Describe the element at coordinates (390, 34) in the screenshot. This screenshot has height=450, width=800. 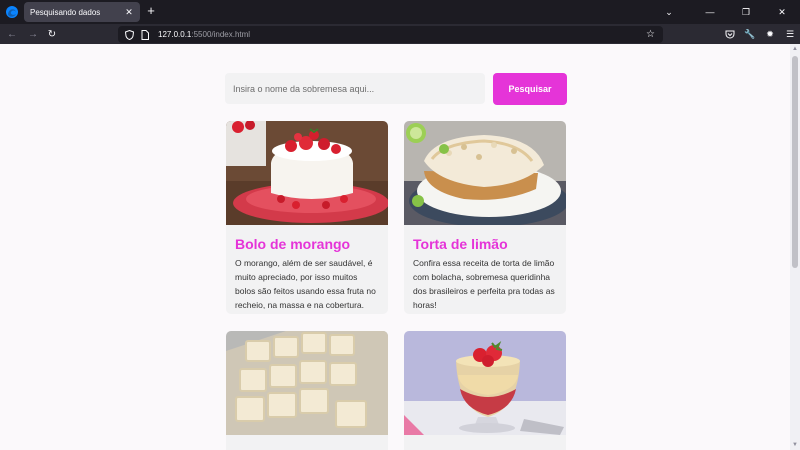
I see `address-bar: 127.0.0.1:5500/index.html ☆` at that location.